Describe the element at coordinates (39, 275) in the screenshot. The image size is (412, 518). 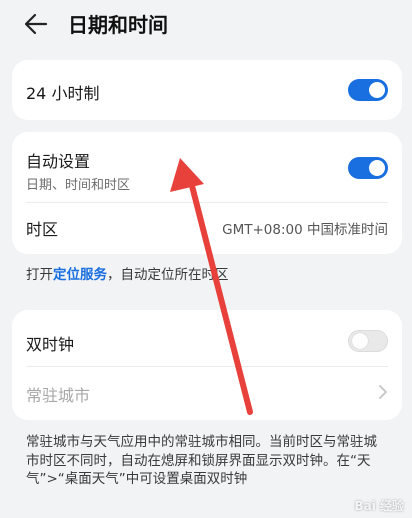
I see `note-prefix: 打开` at that location.